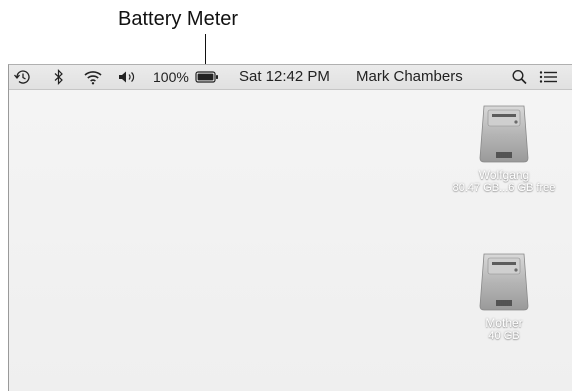 This screenshot has height=391, width=572. Describe the element at coordinates (171, 77) in the screenshot. I see `battery-percent: 100%` at that location.